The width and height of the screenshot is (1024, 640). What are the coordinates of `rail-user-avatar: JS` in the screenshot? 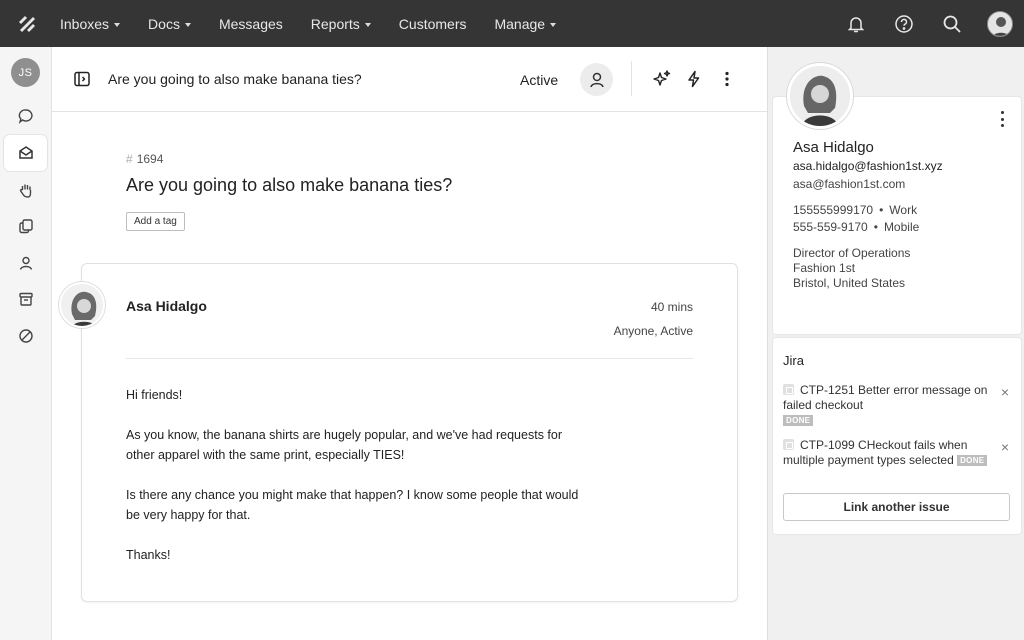 It's located at (25, 72).